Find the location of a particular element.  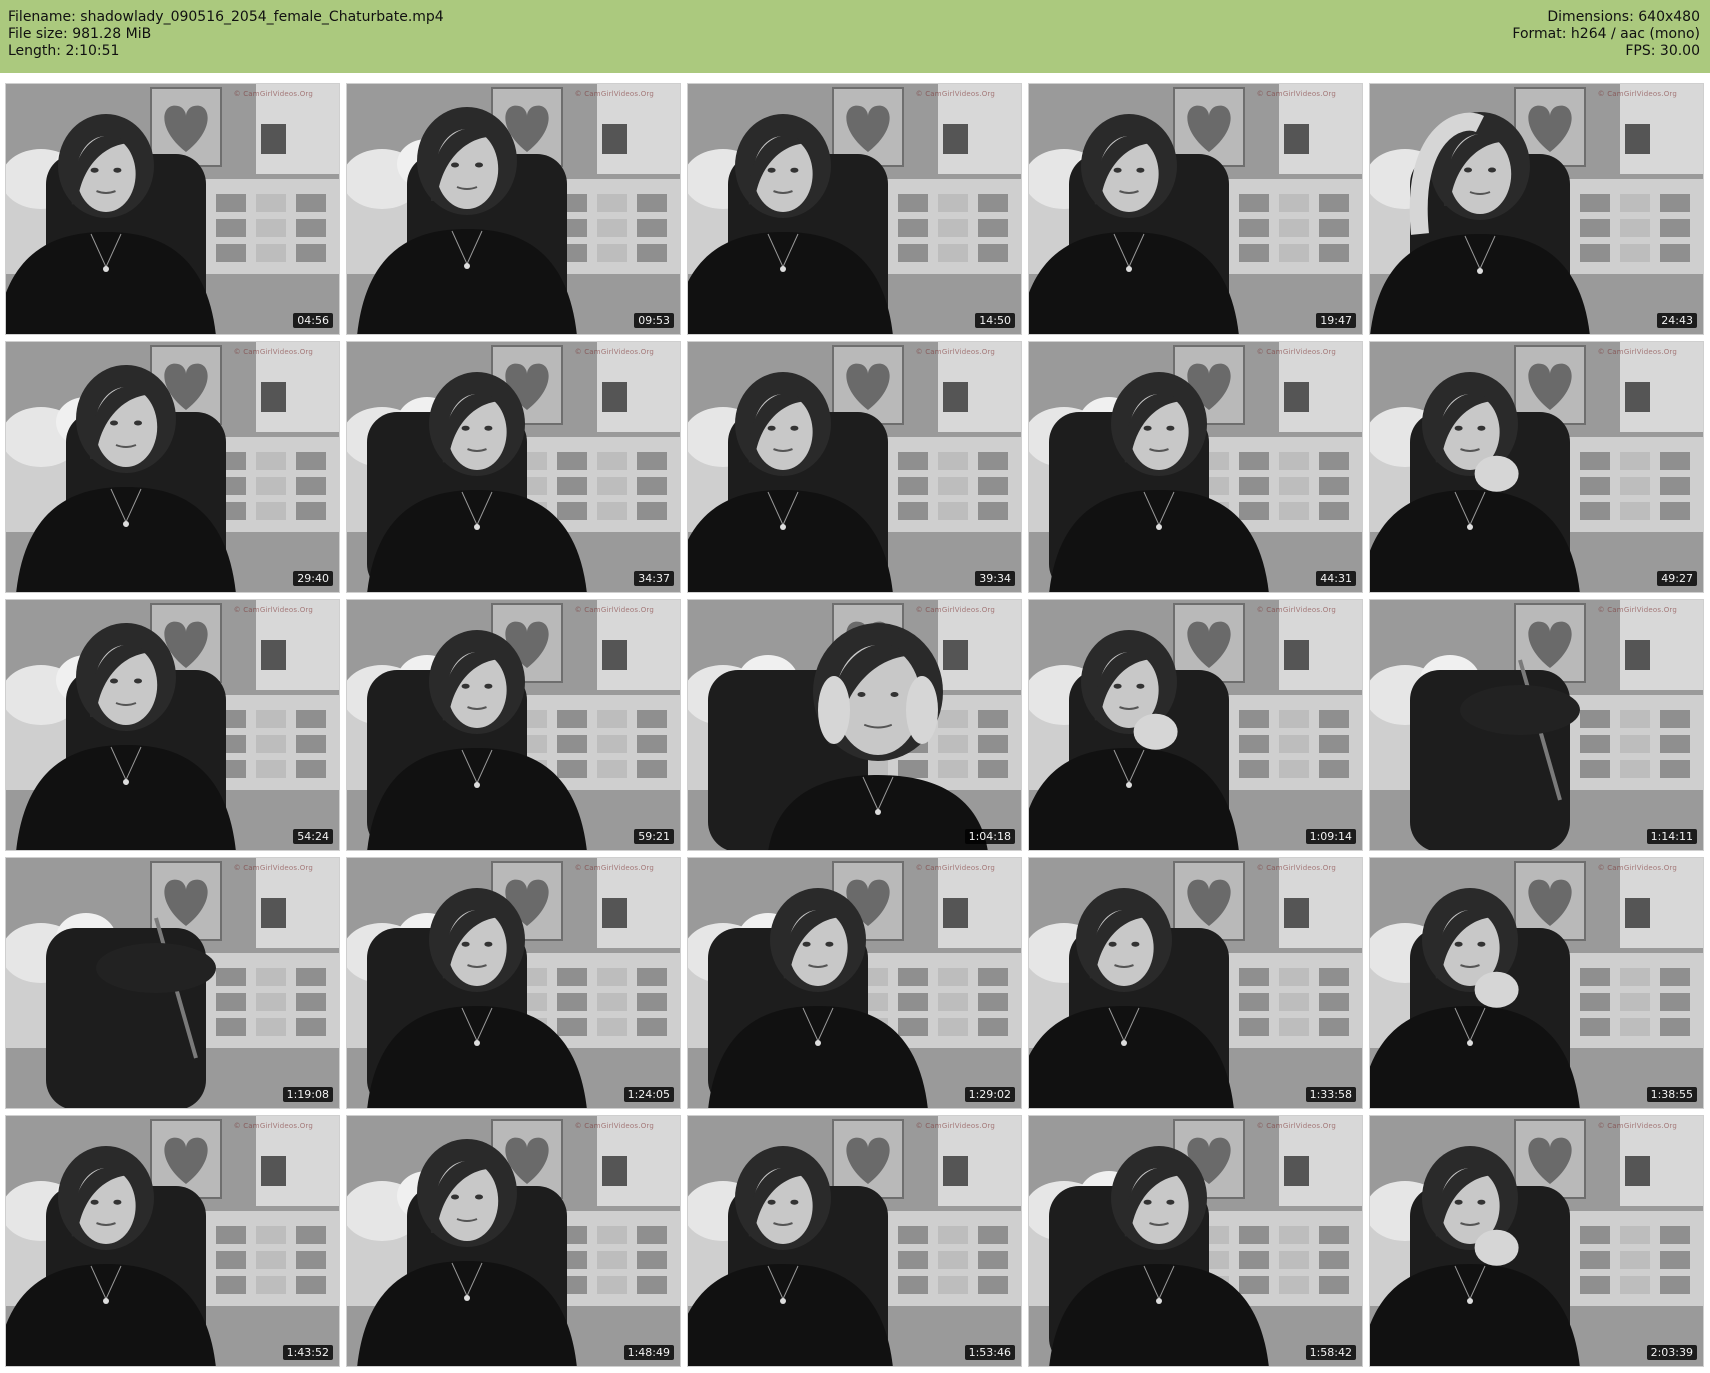

timestamp-label: 49:27 is located at coordinates (1677, 578).